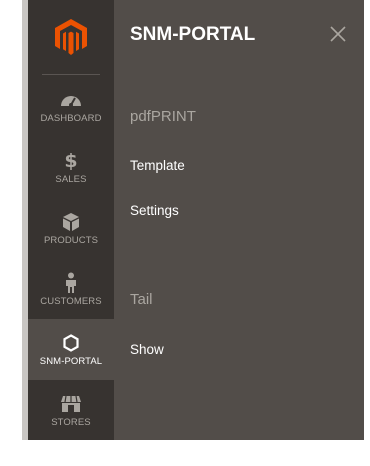 This screenshot has height=466, width=370. What do you see at coordinates (71, 179) in the screenshot?
I see `sidebar-item-label: SALES` at bounding box center [71, 179].